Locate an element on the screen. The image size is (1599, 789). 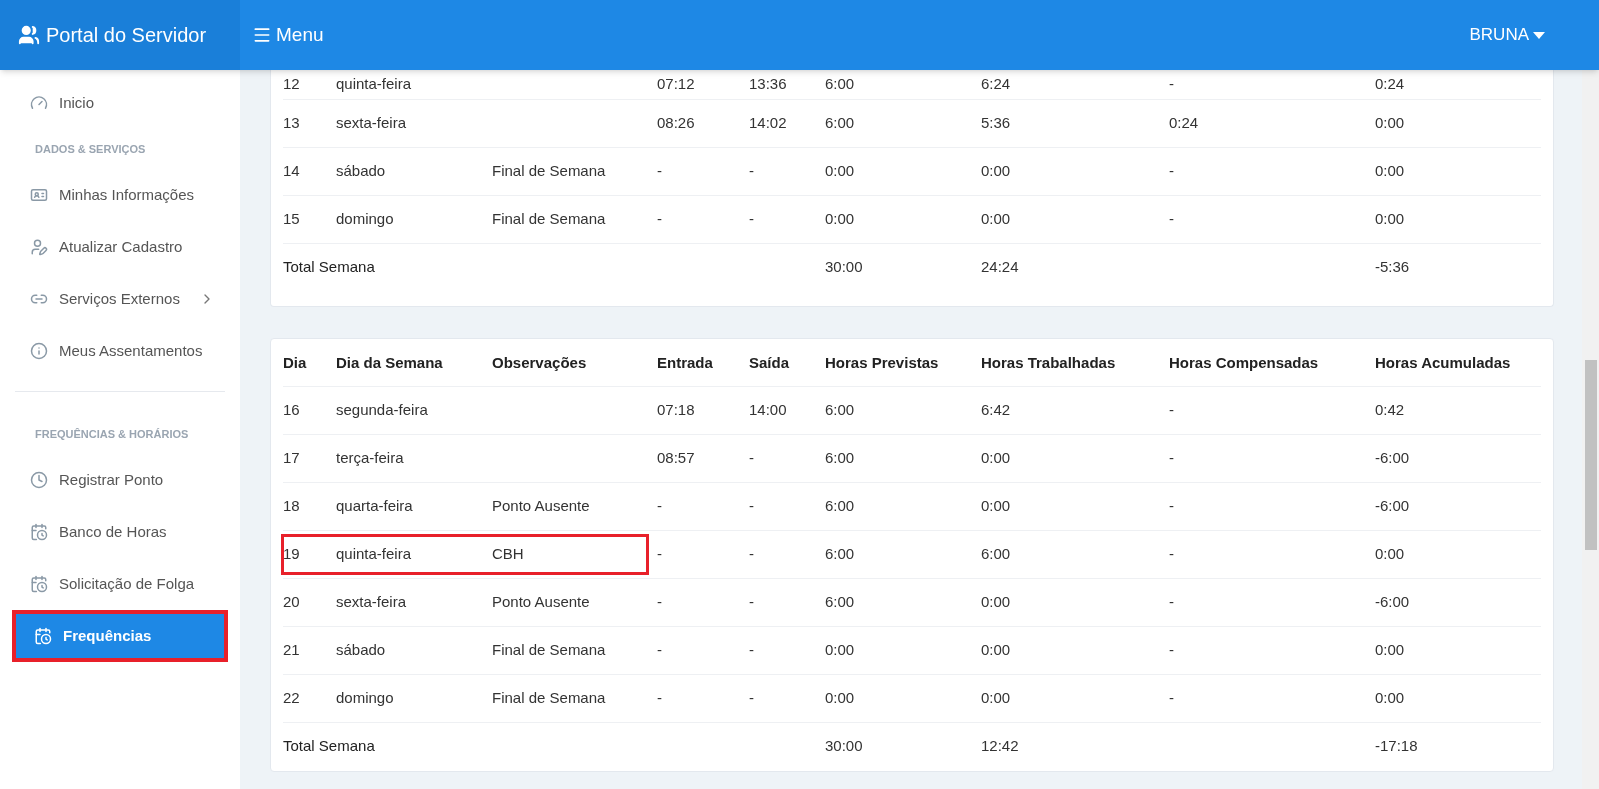
column-header: Dia is located at coordinates (295, 362).